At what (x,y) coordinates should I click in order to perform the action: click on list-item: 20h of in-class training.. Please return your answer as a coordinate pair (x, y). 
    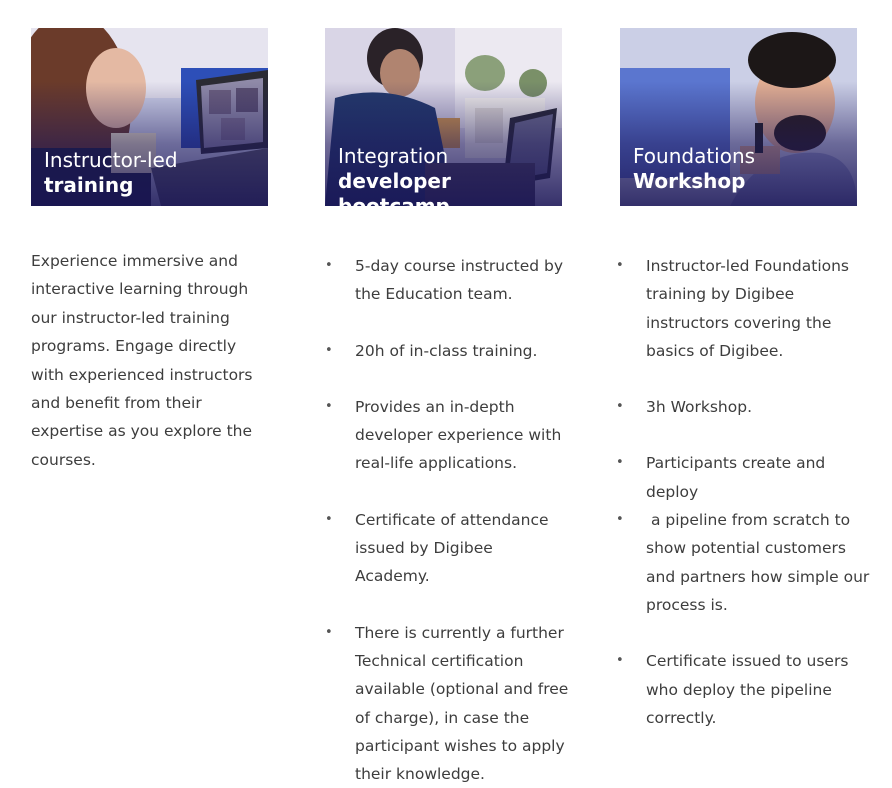
    Looking at the image, I should click on (447, 351).